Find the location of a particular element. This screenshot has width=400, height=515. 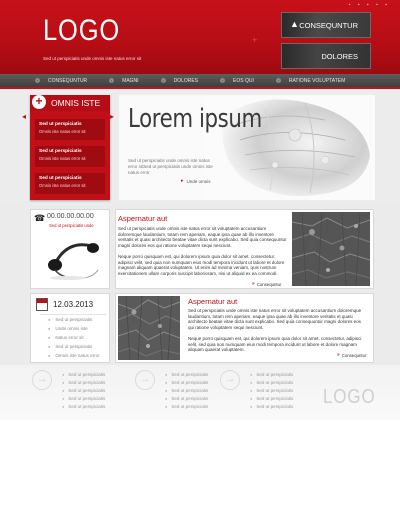

hero-more-link: ▸ Unde omnis is located at coordinates (196, 181).